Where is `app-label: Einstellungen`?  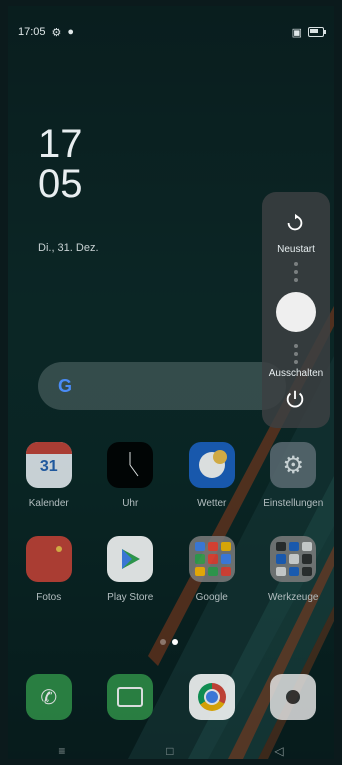 app-label: Einstellungen is located at coordinates (293, 503).